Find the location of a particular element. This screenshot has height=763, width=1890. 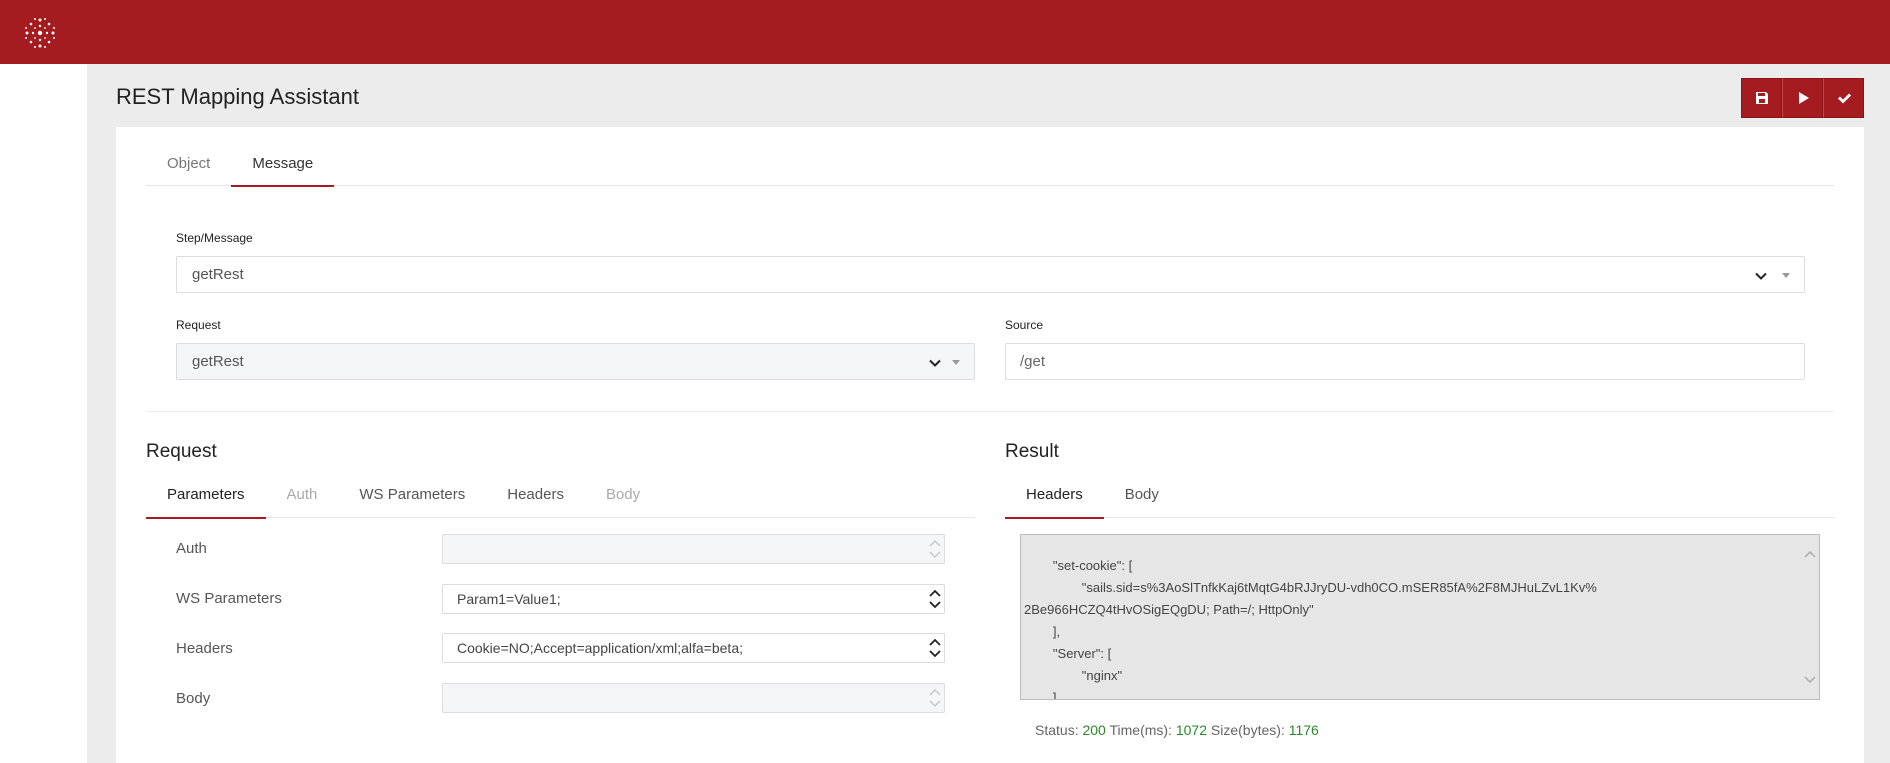

tab-object: Object is located at coordinates (188, 168).